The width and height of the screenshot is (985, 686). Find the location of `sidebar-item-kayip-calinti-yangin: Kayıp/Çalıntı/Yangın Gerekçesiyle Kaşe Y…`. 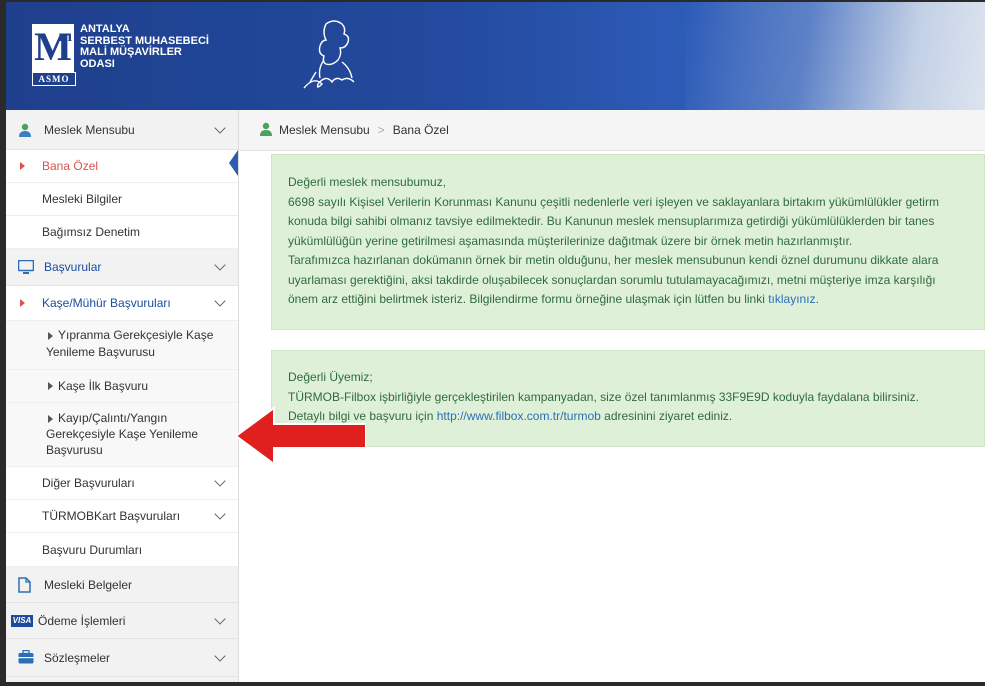

sidebar-item-kayip-calinti-yangin: Kayıp/Çalıntı/Yangın Gerekçesiyle Kaşe Y… is located at coordinates (122, 435).